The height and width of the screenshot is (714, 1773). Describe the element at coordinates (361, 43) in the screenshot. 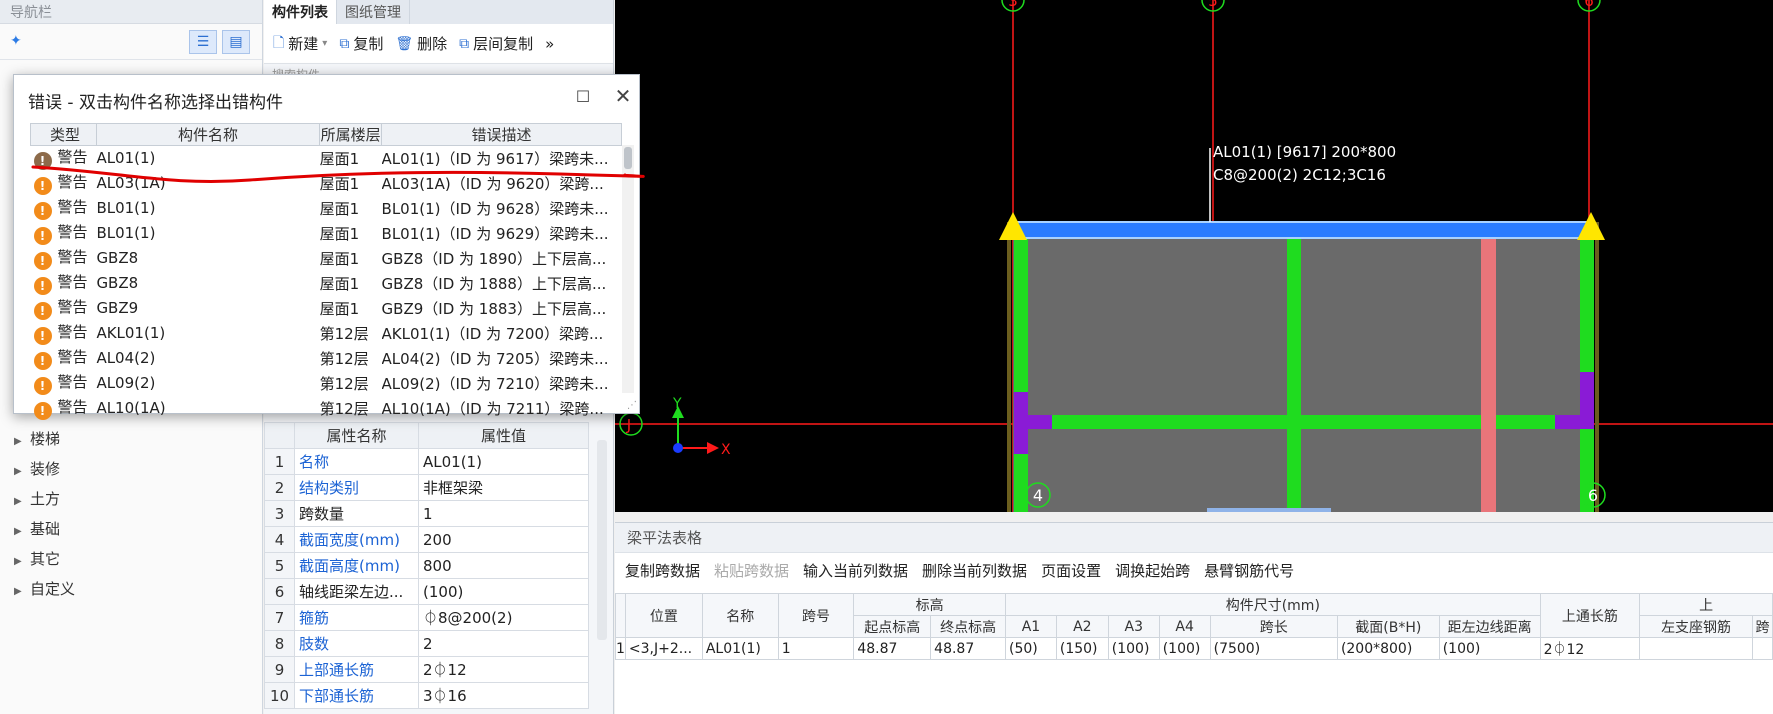

I see `copy-button: ⧉ 复制` at that location.